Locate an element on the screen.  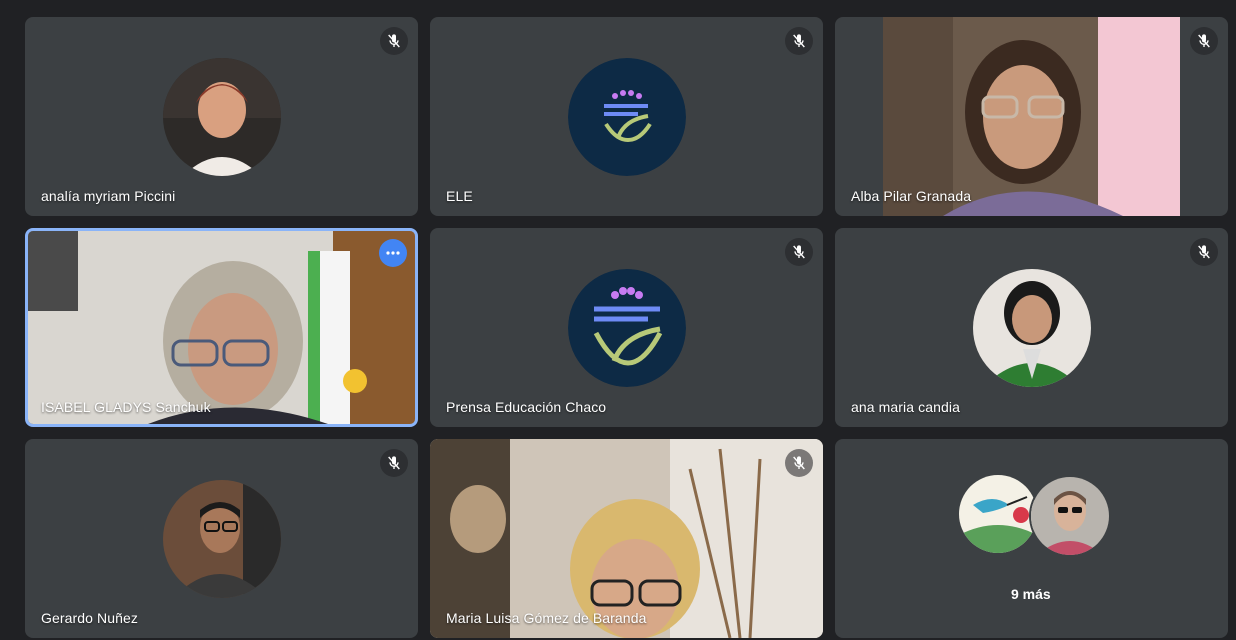
overflow-count-label: 9 más is located at coordinates (1031, 594).